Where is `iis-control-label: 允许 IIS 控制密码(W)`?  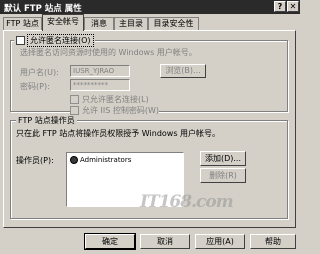 iis-control-label: 允许 IIS 控制密码(W) is located at coordinates (121, 110).